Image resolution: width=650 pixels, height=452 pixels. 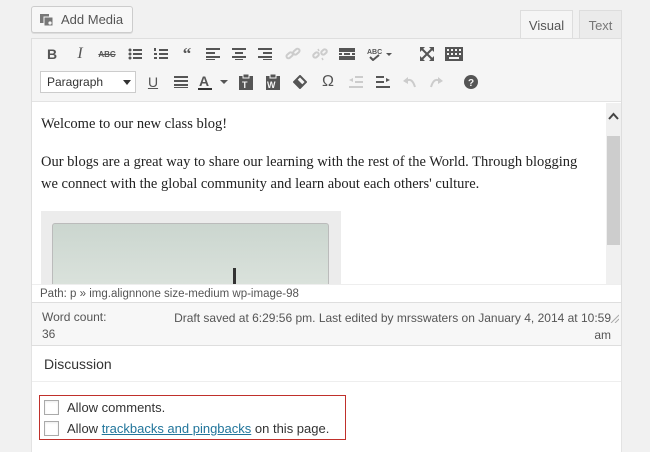 I want to click on read-more-icon, so click(x=347, y=54).